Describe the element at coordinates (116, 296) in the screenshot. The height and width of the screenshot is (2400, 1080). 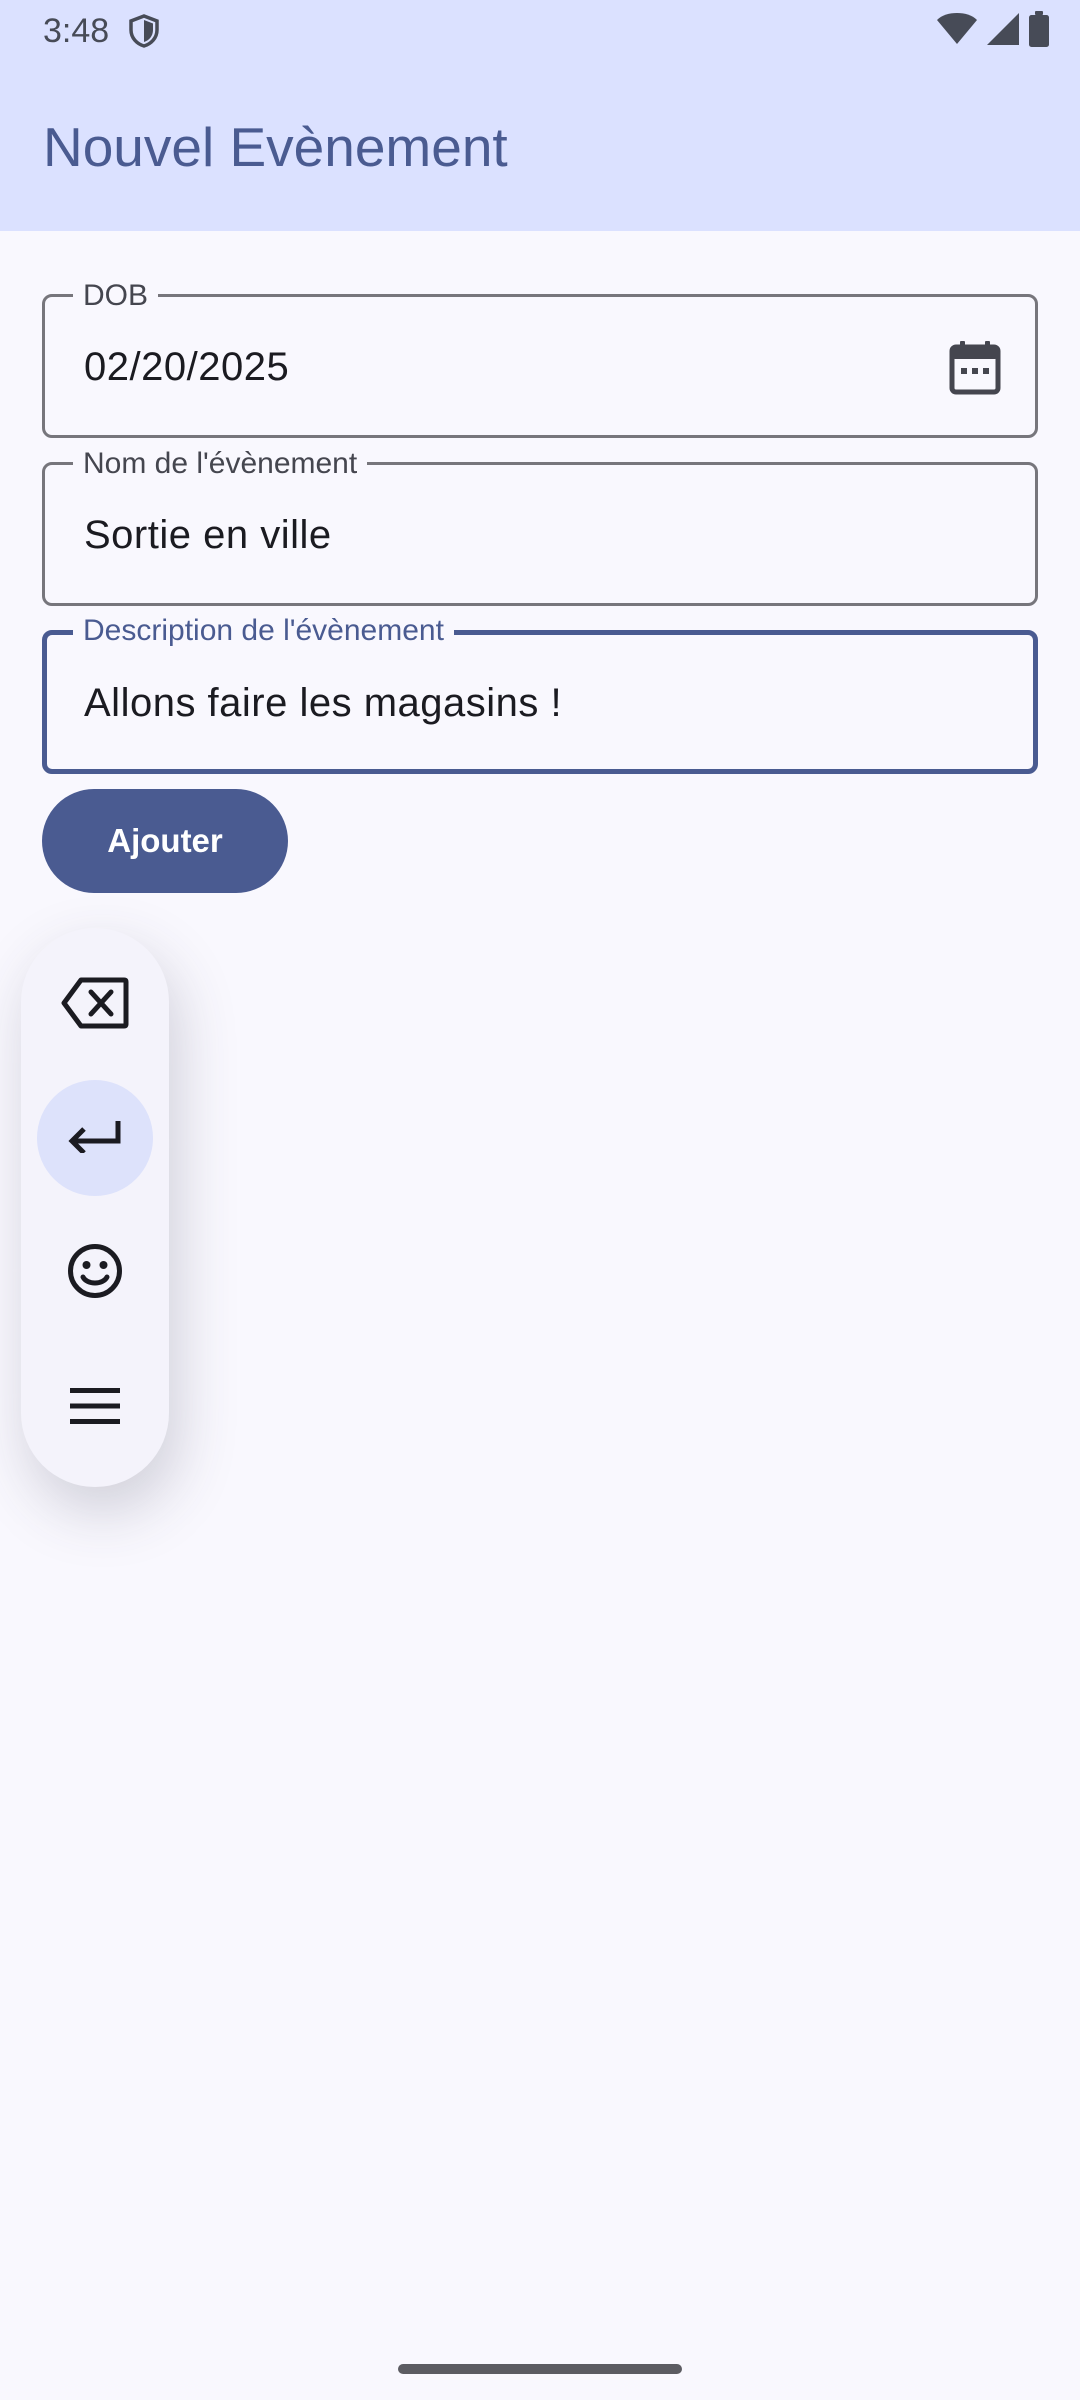
I see `dob-label: DOB` at that location.